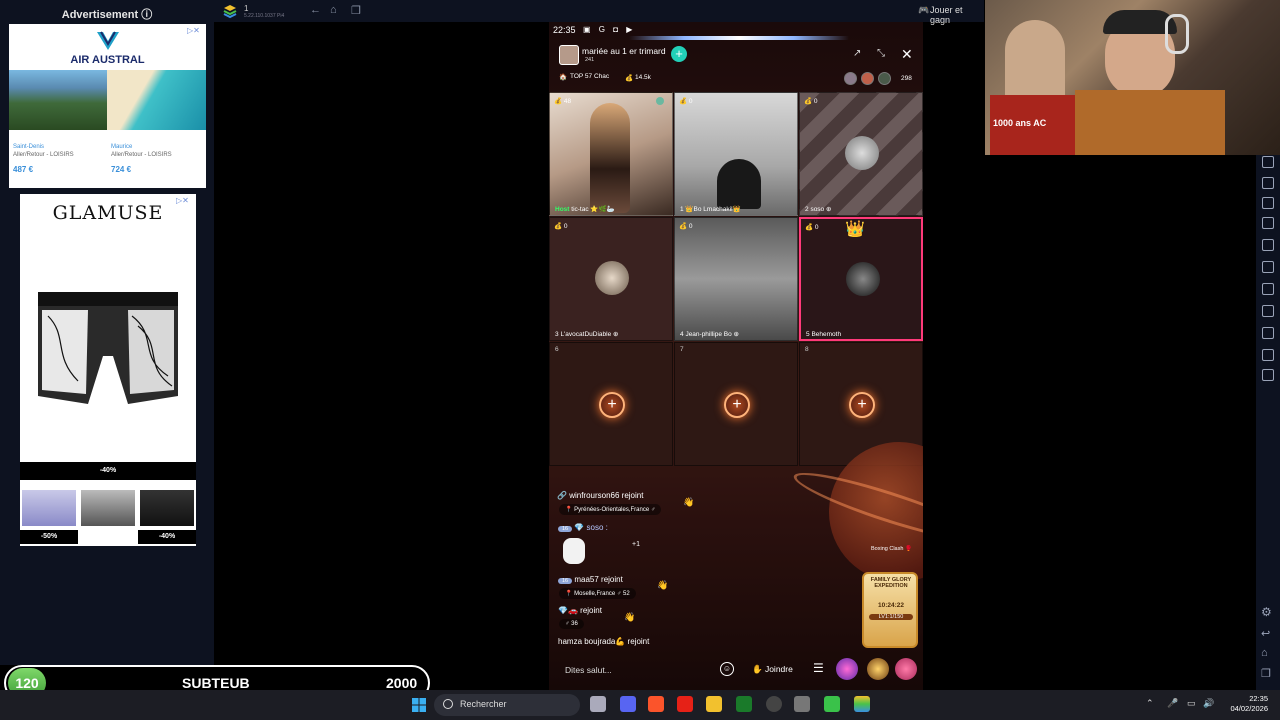 This screenshot has height=720, width=1280. What do you see at coordinates (23, 169) in the screenshot?
I see `offer-price: 487 €` at bounding box center [23, 169].